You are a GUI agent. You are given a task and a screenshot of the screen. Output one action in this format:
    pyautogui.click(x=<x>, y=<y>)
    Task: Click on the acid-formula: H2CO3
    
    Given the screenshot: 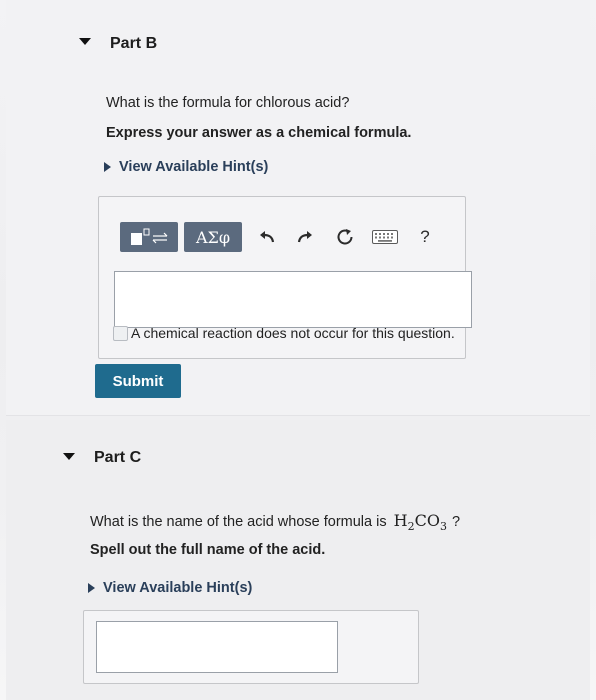 What is the action you would take?
    pyautogui.click(x=422, y=522)
    